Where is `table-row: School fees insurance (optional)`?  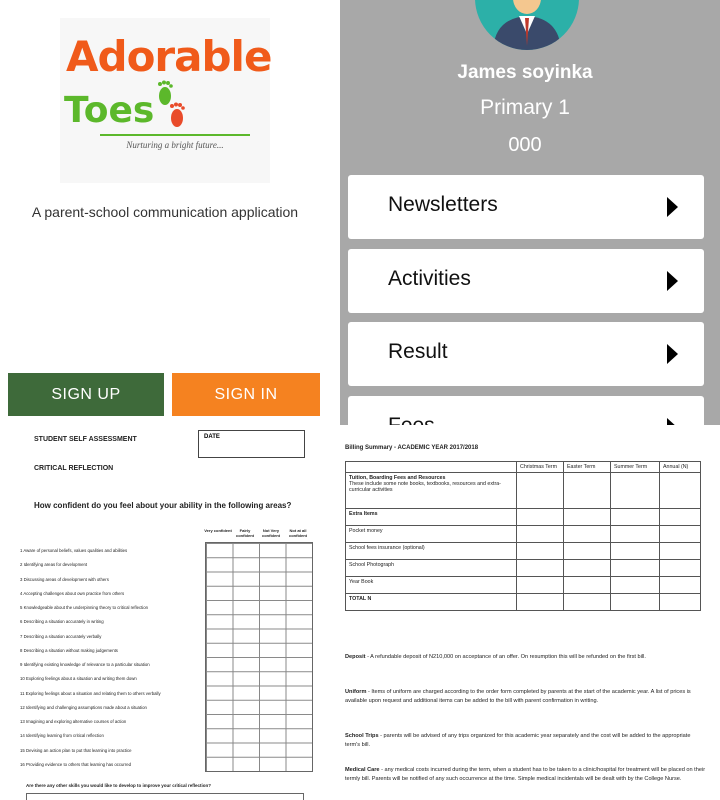
table-row: School fees insurance (optional) is located at coordinates (523, 551).